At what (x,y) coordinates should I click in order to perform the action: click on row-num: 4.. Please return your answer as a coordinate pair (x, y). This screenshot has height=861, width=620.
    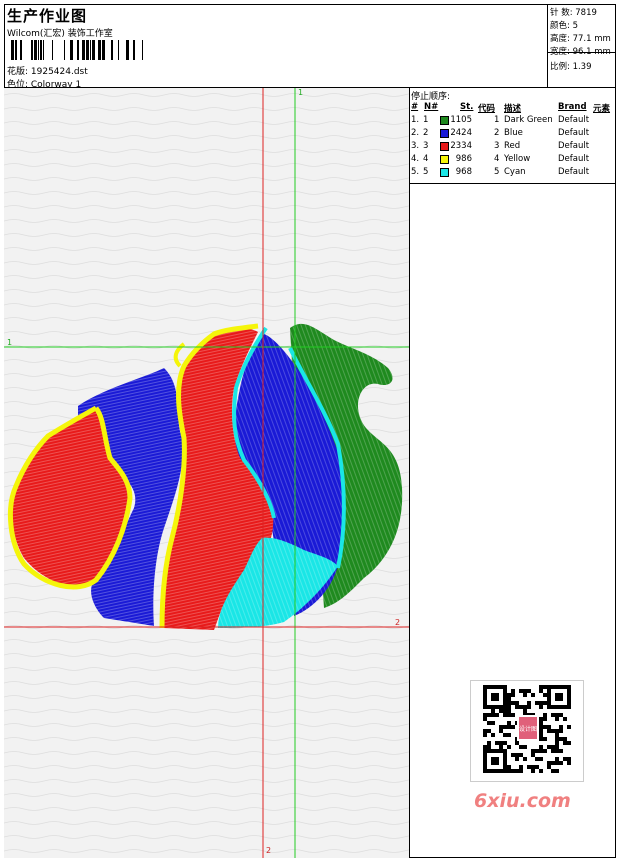
    Looking at the image, I should click on (415, 159).